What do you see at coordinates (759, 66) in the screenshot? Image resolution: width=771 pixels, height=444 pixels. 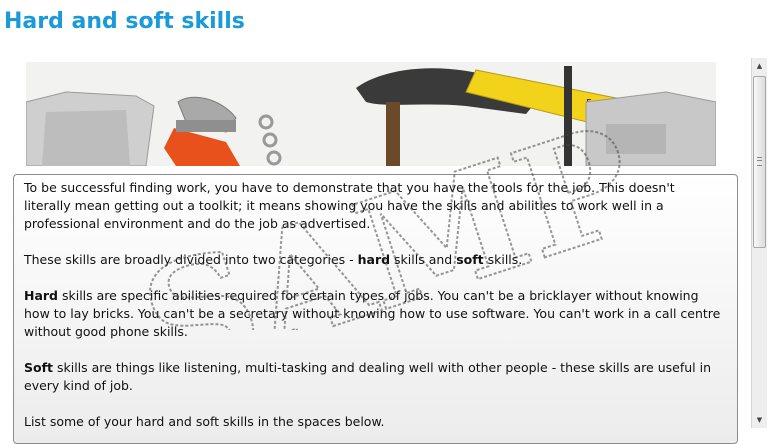 I see `arrow-up-icon: ▲` at bounding box center [759, 66].